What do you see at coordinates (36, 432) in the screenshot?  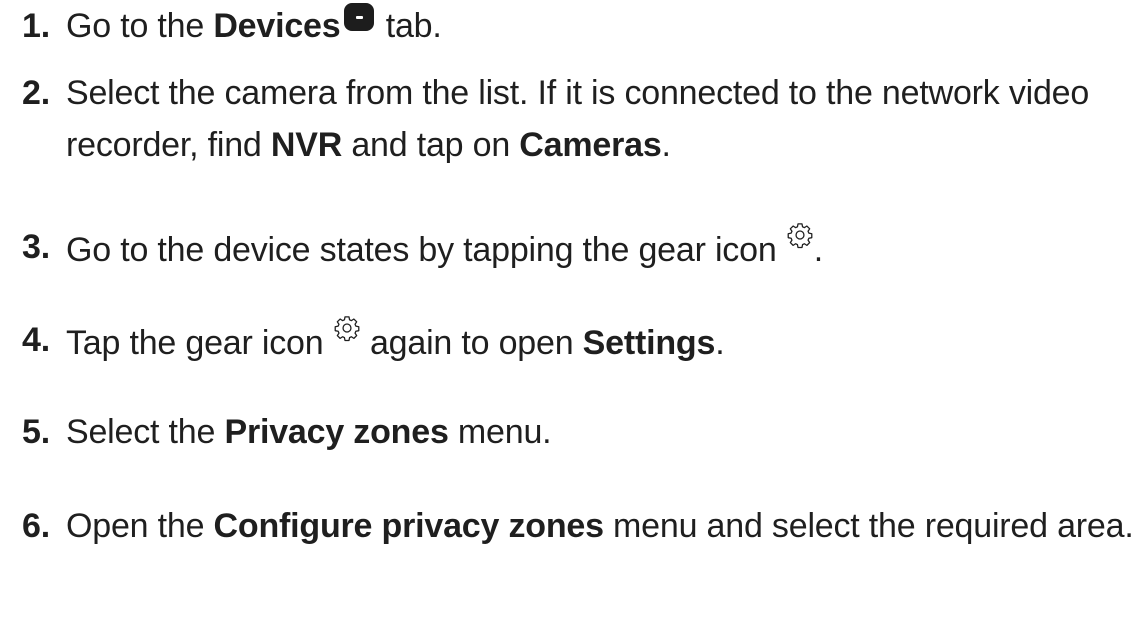 I see `step-number: 5.` at bounding box center [36, 432].